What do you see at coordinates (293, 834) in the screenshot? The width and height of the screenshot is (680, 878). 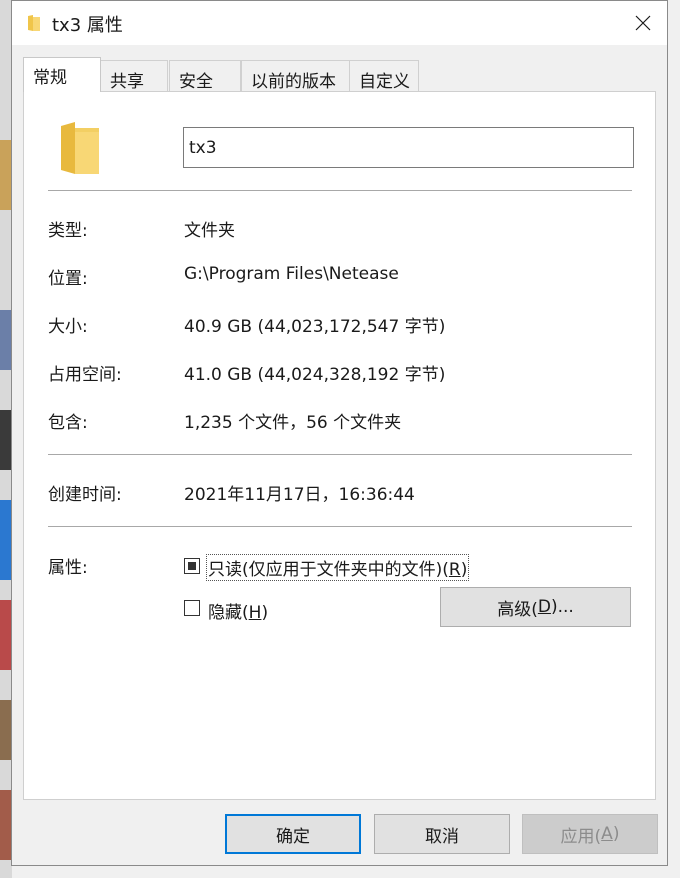 I see `ok-button: 确定` at bounding box center [293, 834].